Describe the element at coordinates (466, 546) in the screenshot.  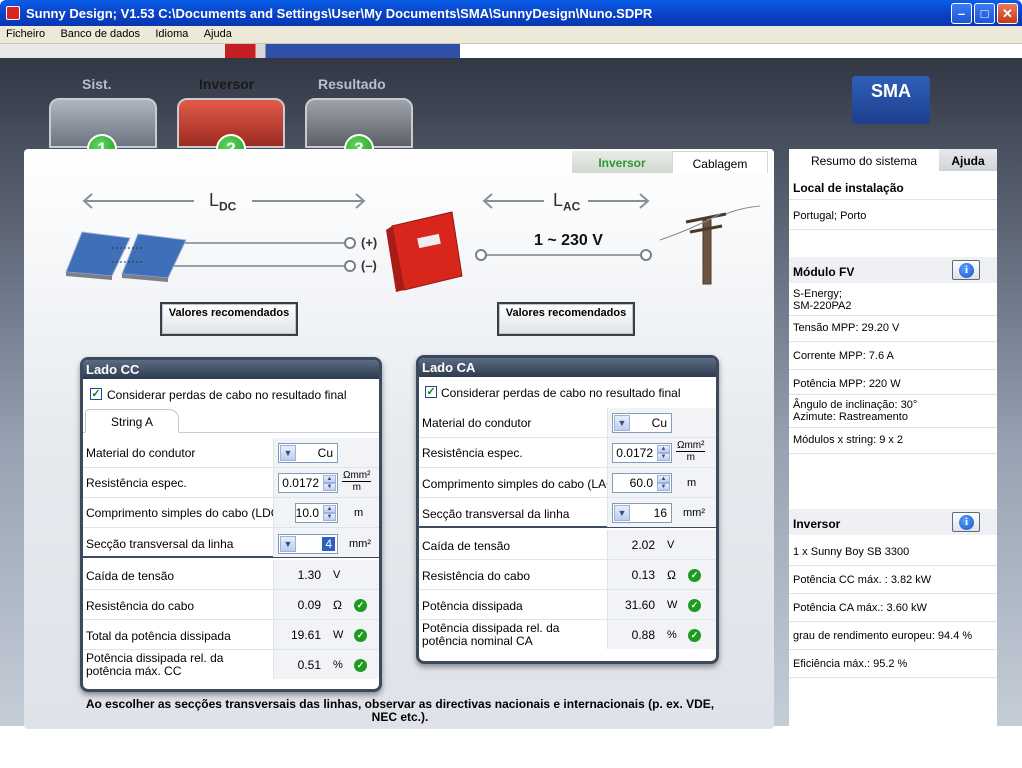
I see `ac-voltage-drop-label: Caída de tensão` at that location.